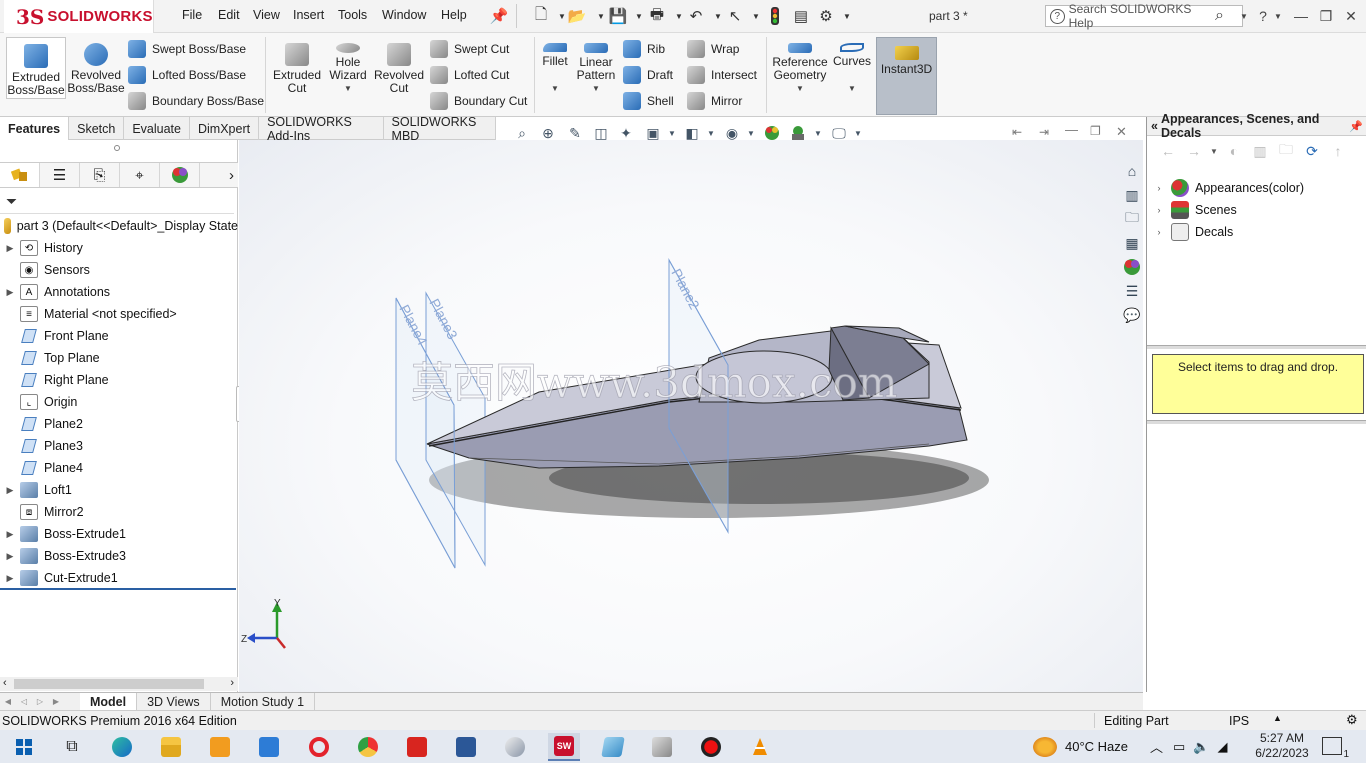 This screenshot has height=763, width=1366. What do you see at coordinates (119, 336) in the screenshot?
I see `tree-item-front-plane: Front Plane` at bounding box center [119, 336].